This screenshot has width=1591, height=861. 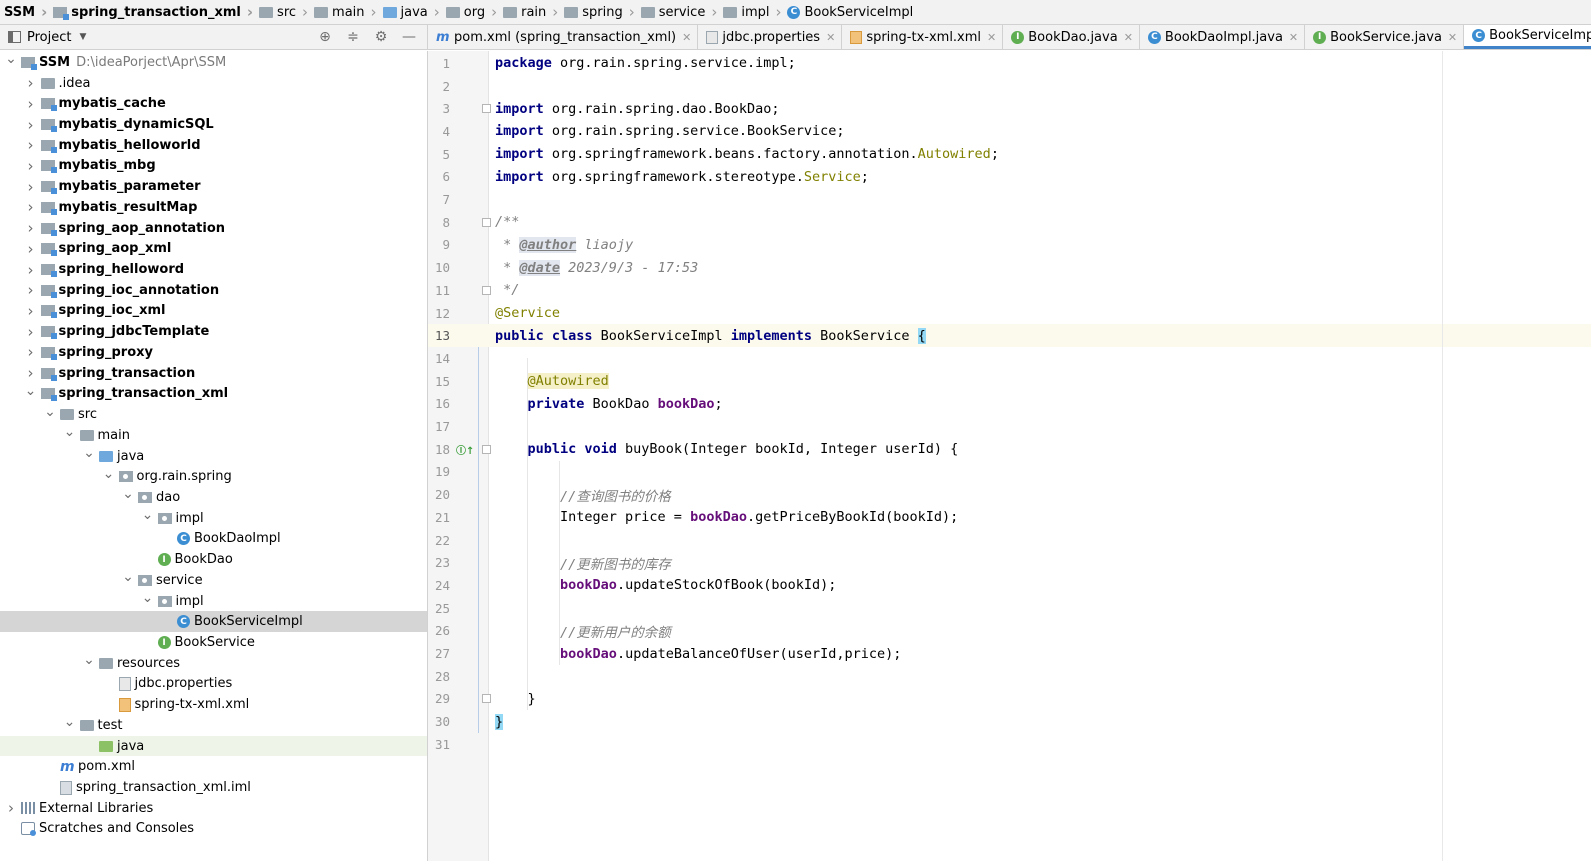 I want to click on tree-item: java, so click(x=213, y=746).